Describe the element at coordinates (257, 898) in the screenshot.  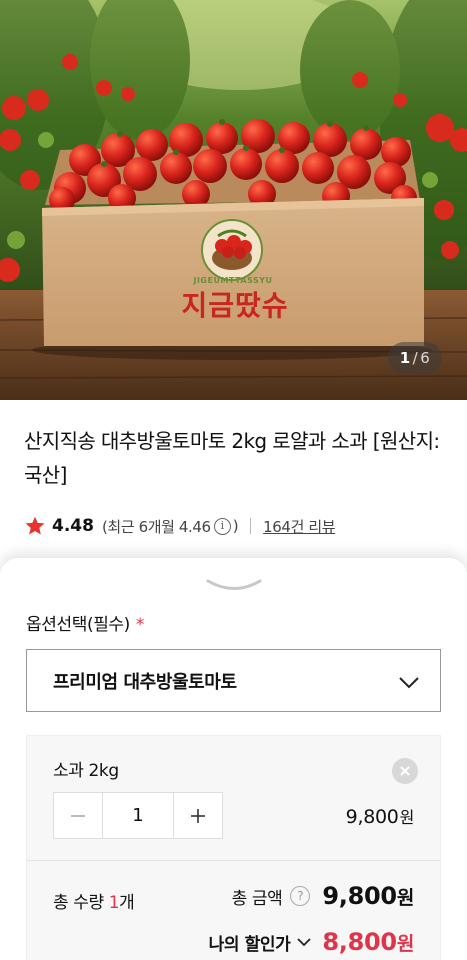
I see `total-amount-label: 총 금액` at that location.